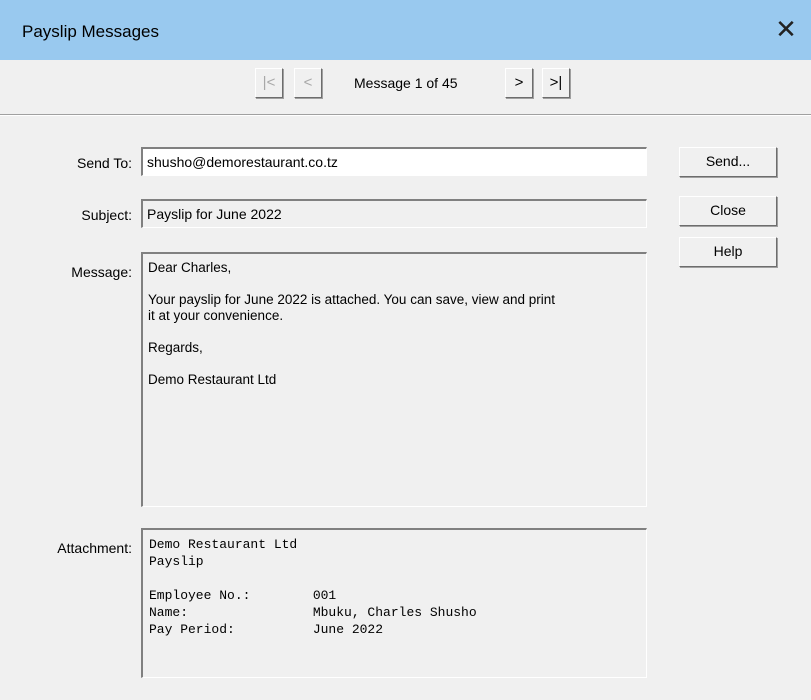 This screenshot has height=700, width=811. What do you see at coordinates (406, 83) in the screenshot?
I see `message-counter: Message 1 of 45` at bounding box center [406, 83].